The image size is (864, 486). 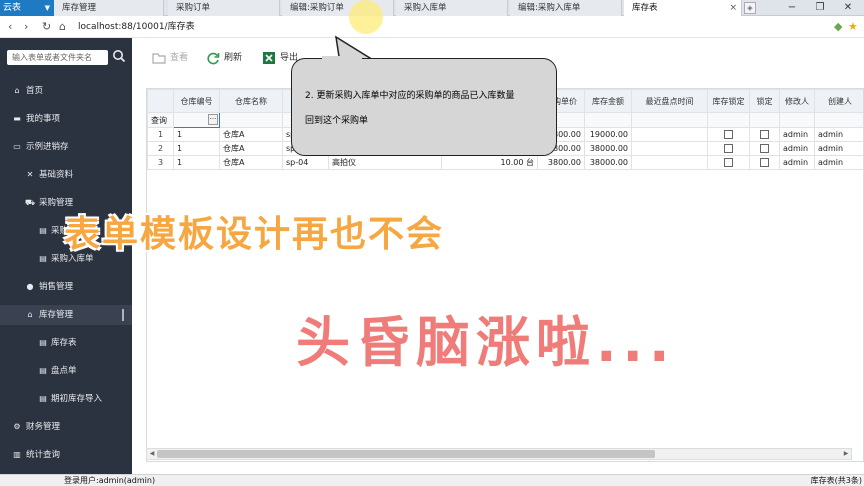 I want to click on tab-label: 编辑:采购入库单, so click(x=549, y=8).